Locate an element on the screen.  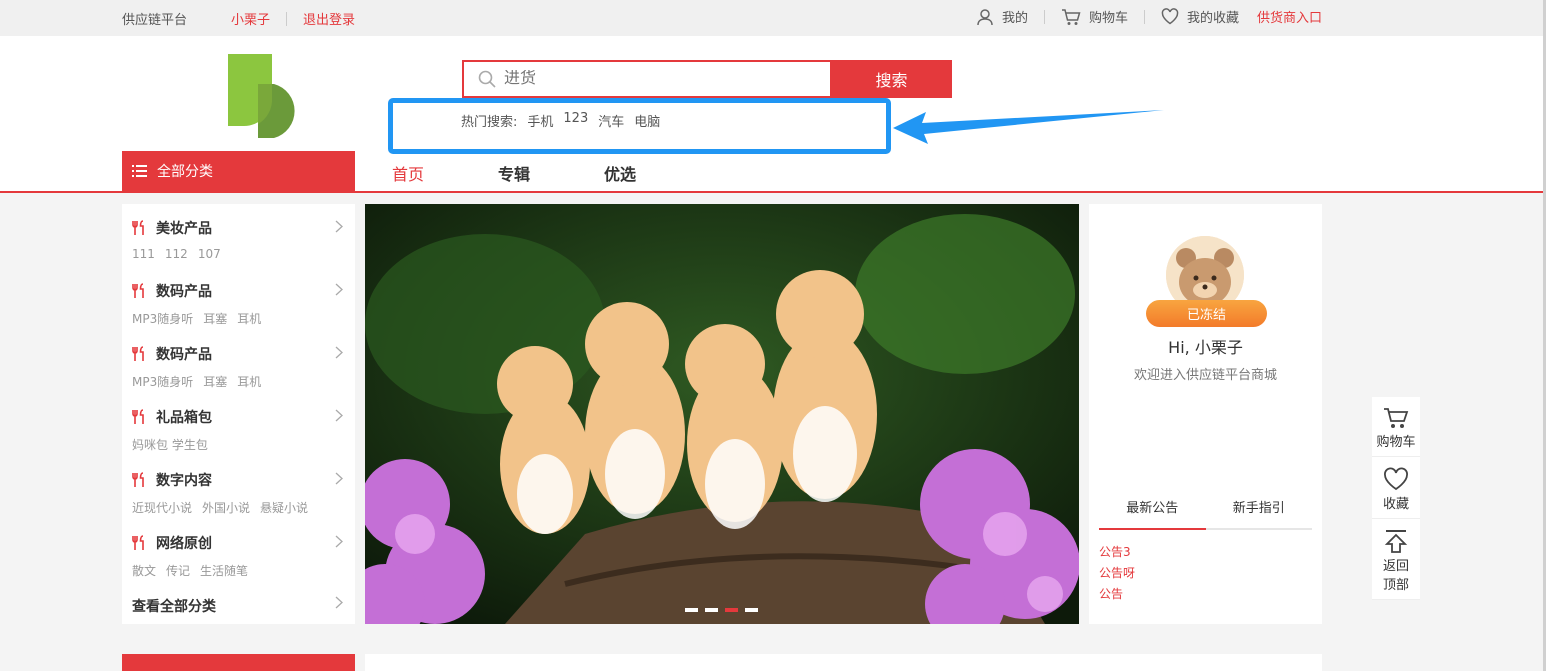
subcategory: 妈咪包 学生包 is located at coordinates (170, 444).